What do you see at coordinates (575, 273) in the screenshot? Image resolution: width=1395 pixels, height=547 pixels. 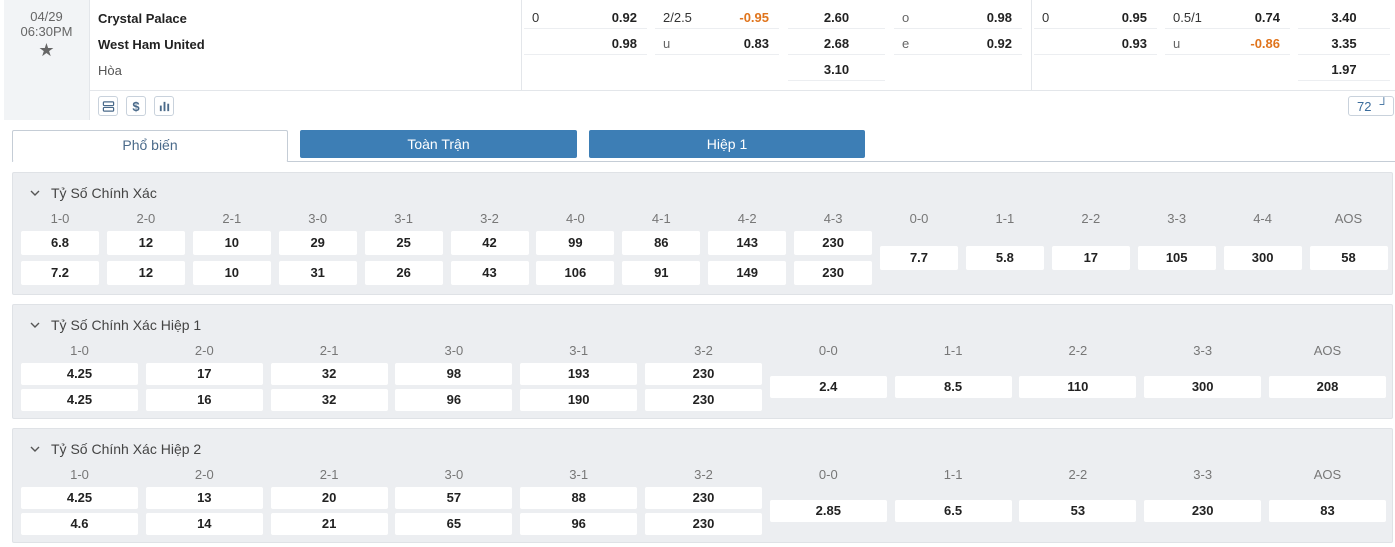 I see `odds-cell-away: 106` at bounding box center [575, 273].